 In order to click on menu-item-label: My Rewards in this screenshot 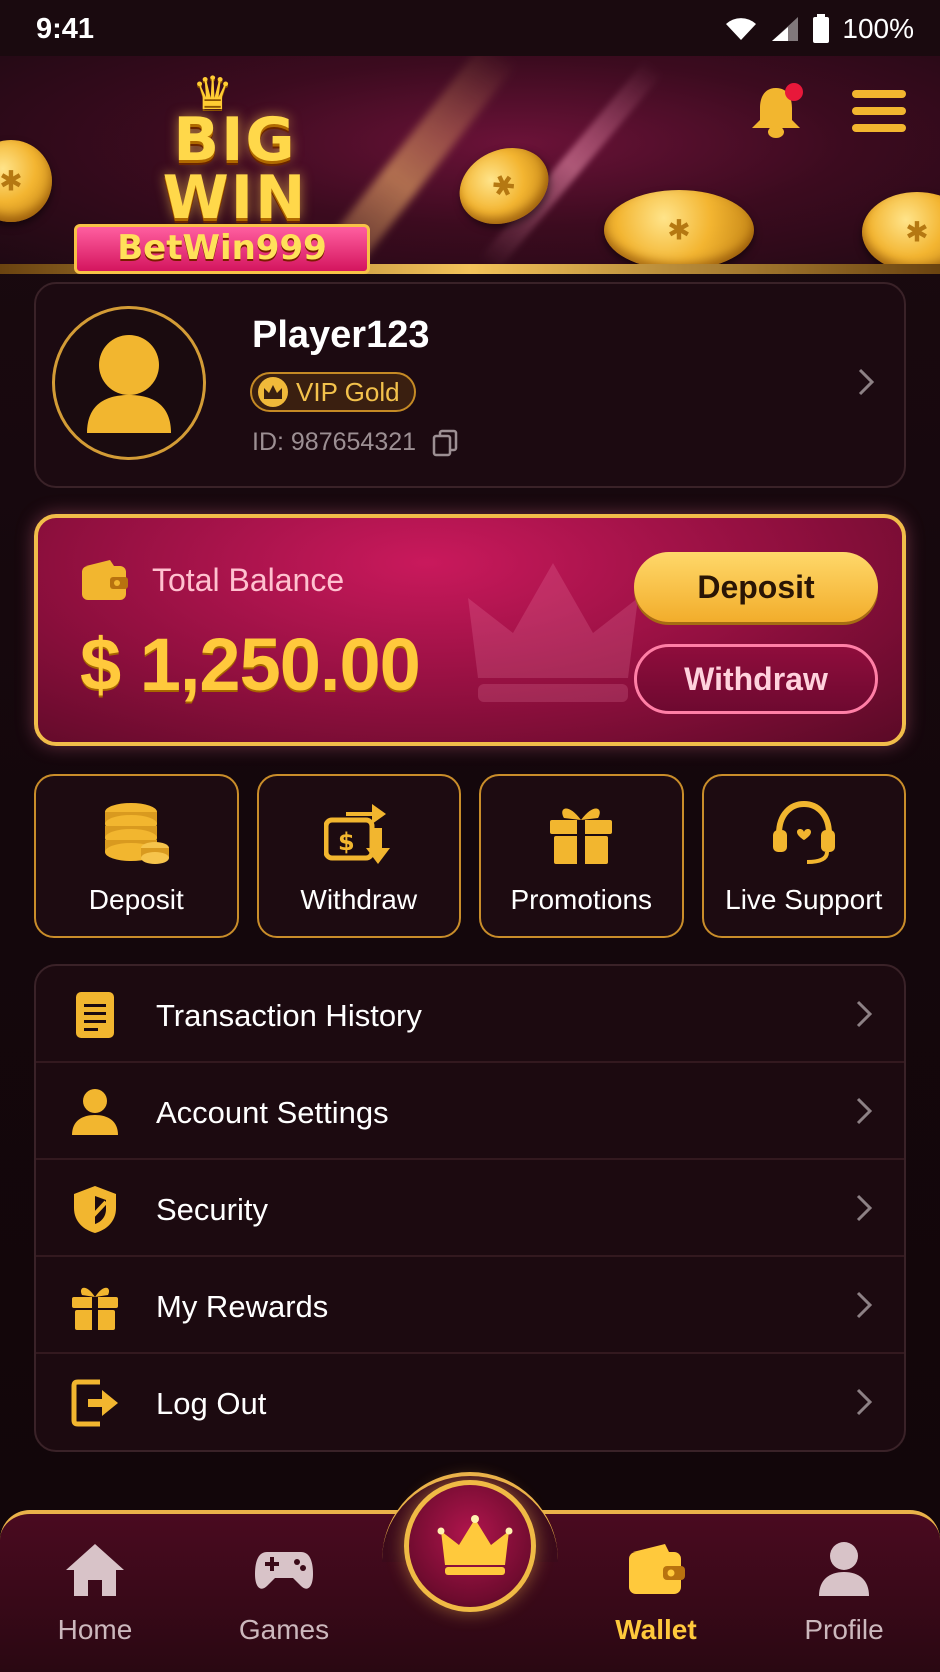, I will do `click(242, 1306)`.